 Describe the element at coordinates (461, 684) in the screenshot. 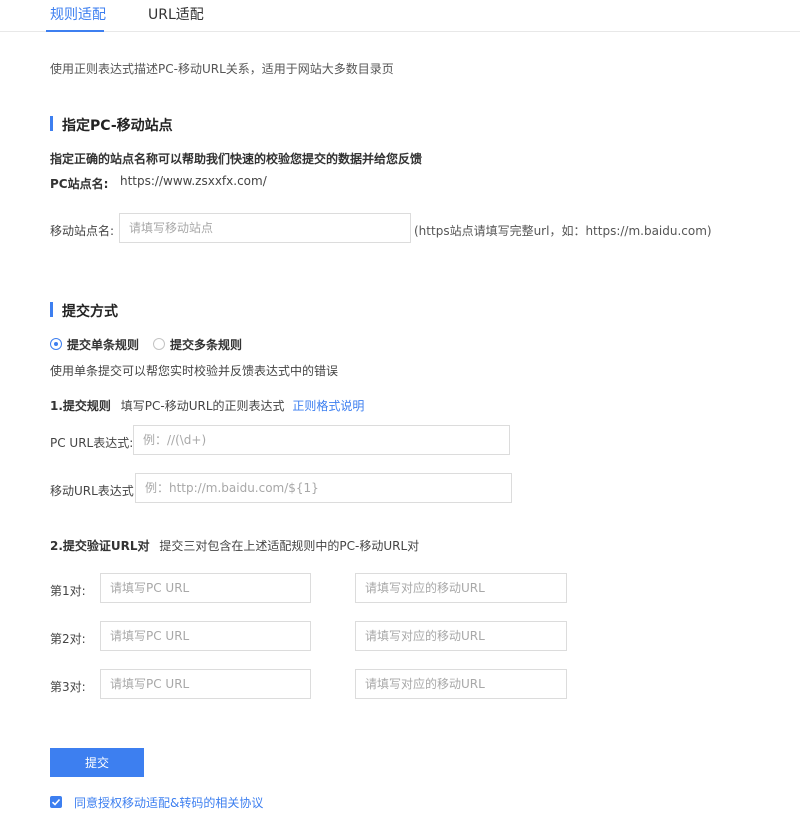

I see `pair-3-mobile-input` at that location.